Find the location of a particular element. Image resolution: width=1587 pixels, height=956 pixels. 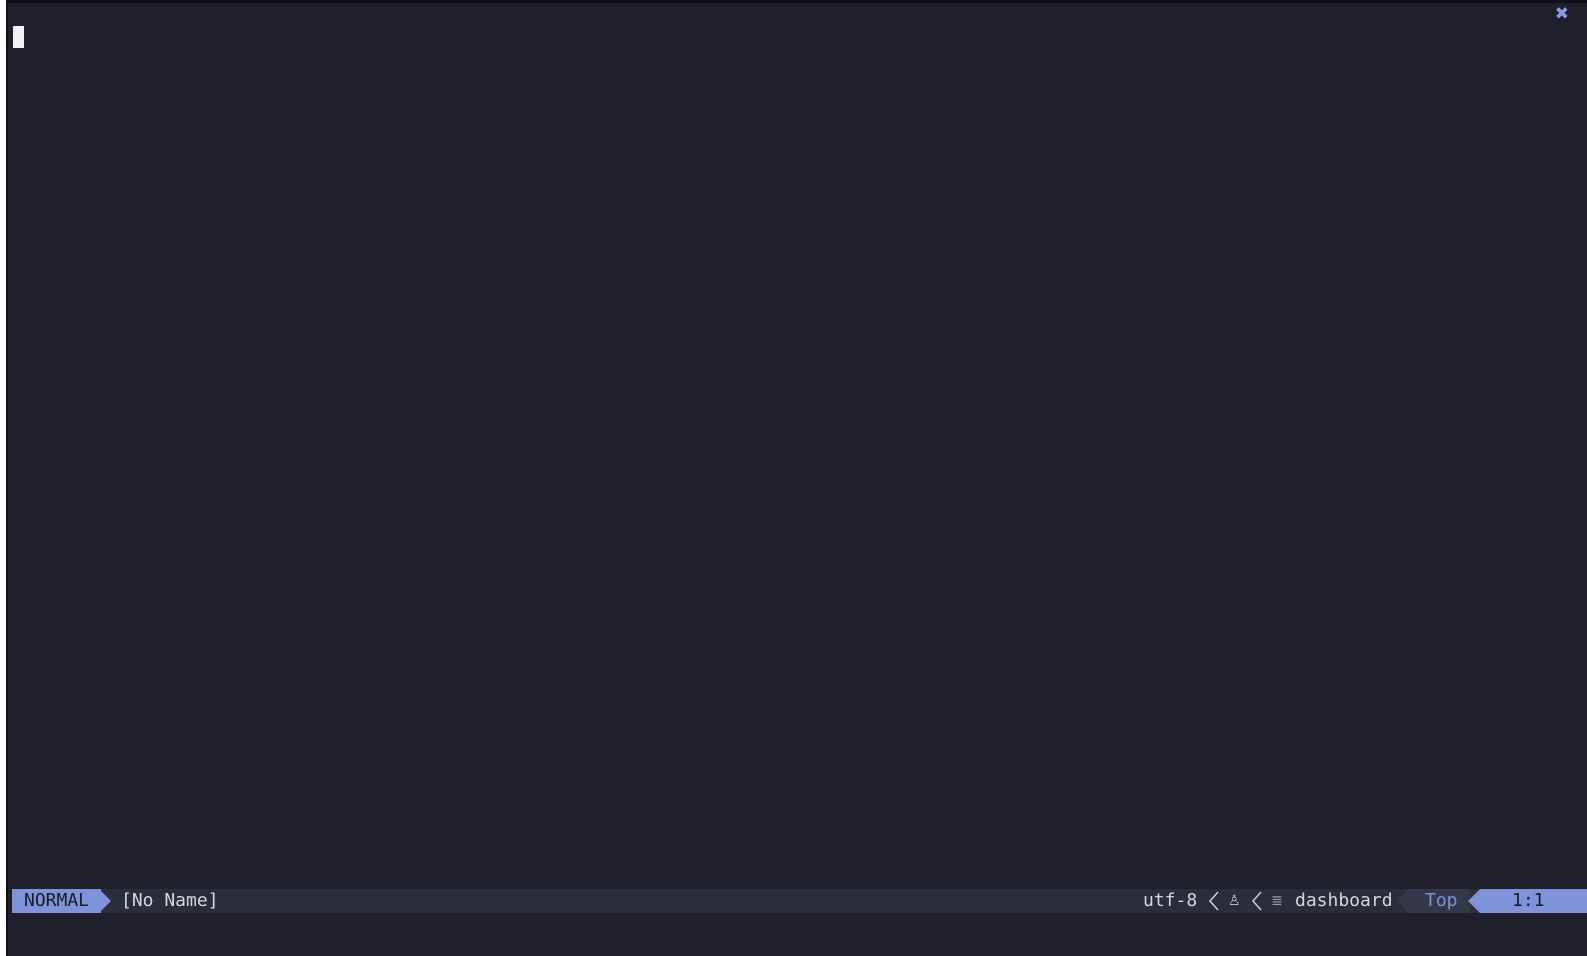

linux-tux-icon: ♙ is located at coordinates (1234, 901).